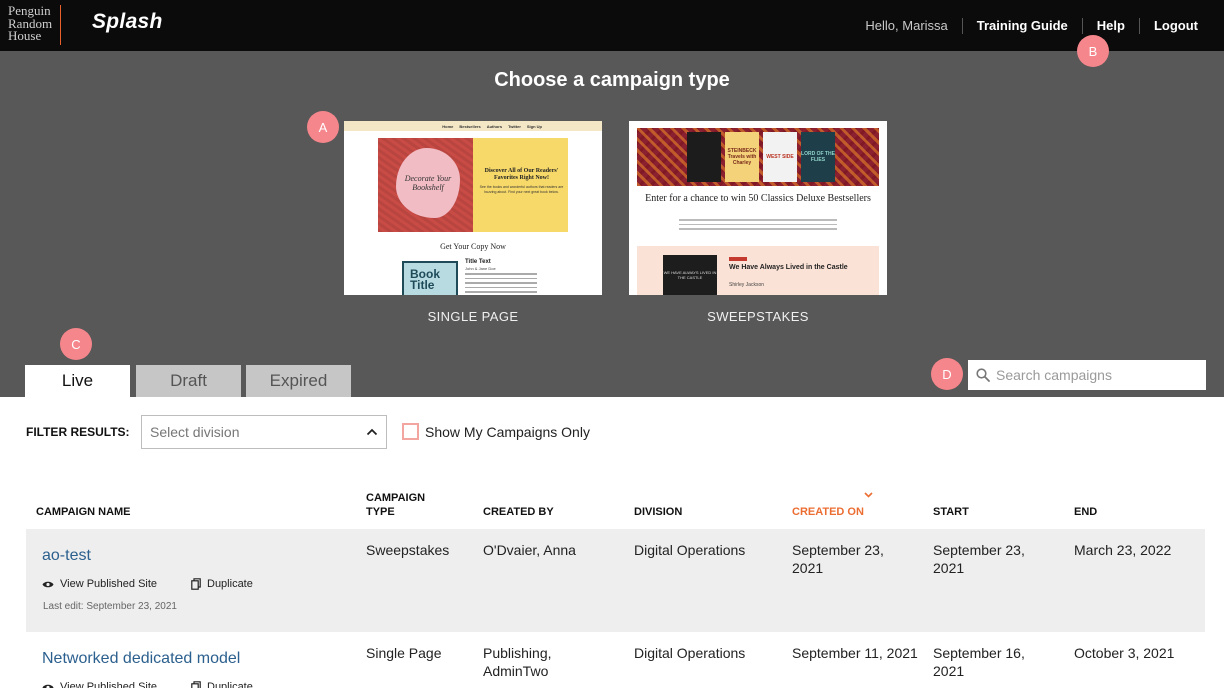 This screenshot has width=1224, height=688. What do you see at coordinates (83, 512) in the screenshot?
I see `column-header-name: CAMPAIGN NAME` at bounding box center [83, 512].